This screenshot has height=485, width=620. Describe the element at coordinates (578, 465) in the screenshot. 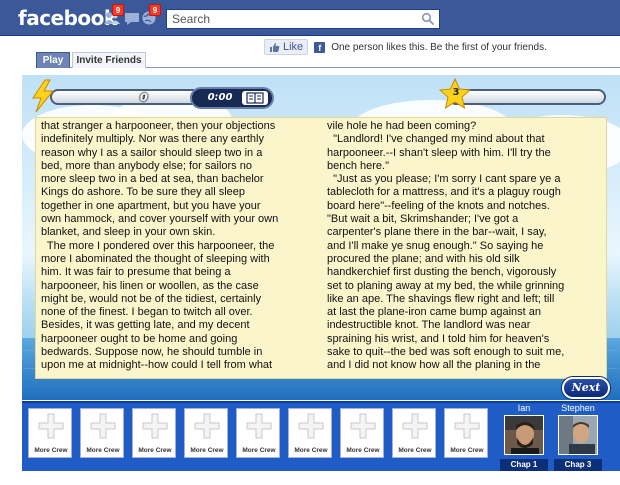

I see `friend-chapter-badge: Chap 3` at that location.